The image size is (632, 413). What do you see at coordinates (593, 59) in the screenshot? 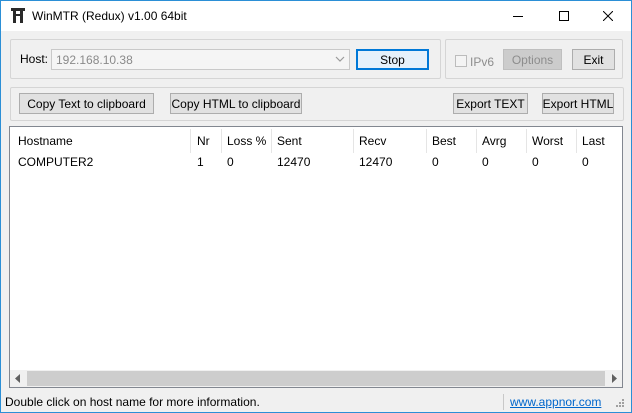
I see `exit-button: Exit` at bounding box center [593, 59].